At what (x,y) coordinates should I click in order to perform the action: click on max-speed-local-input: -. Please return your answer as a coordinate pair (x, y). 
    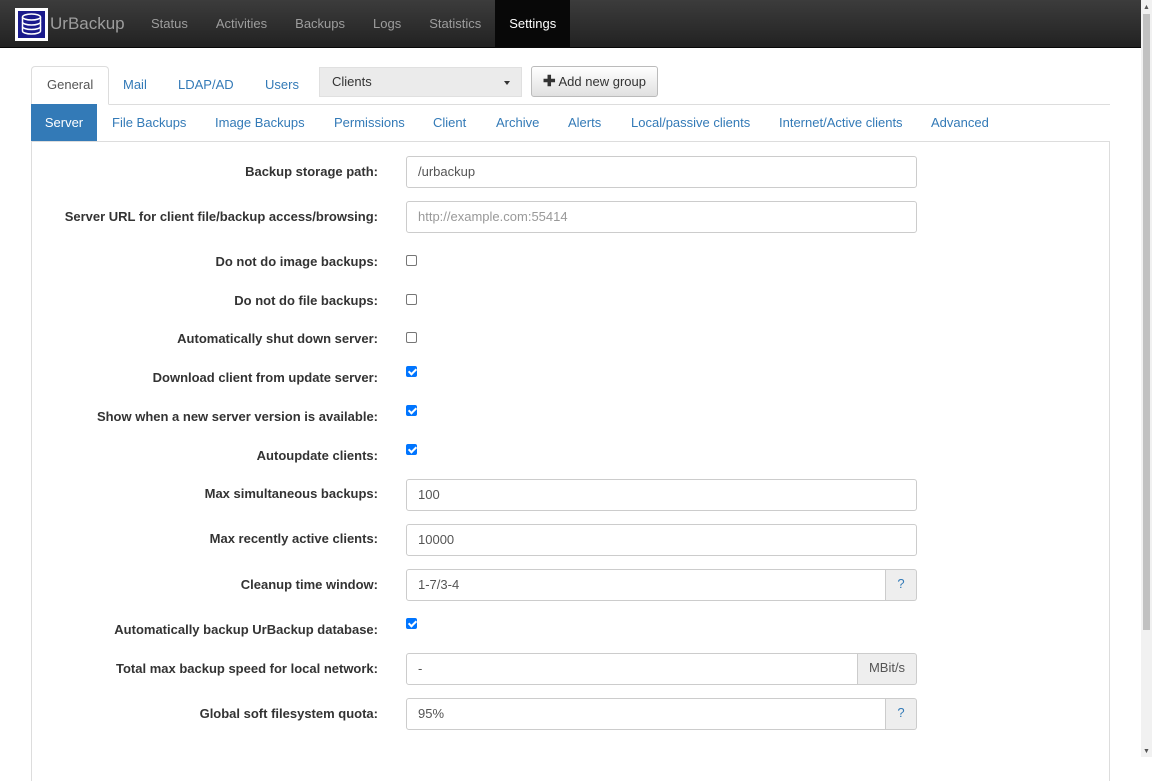
    Looking at the image, I should click on (632, 669).